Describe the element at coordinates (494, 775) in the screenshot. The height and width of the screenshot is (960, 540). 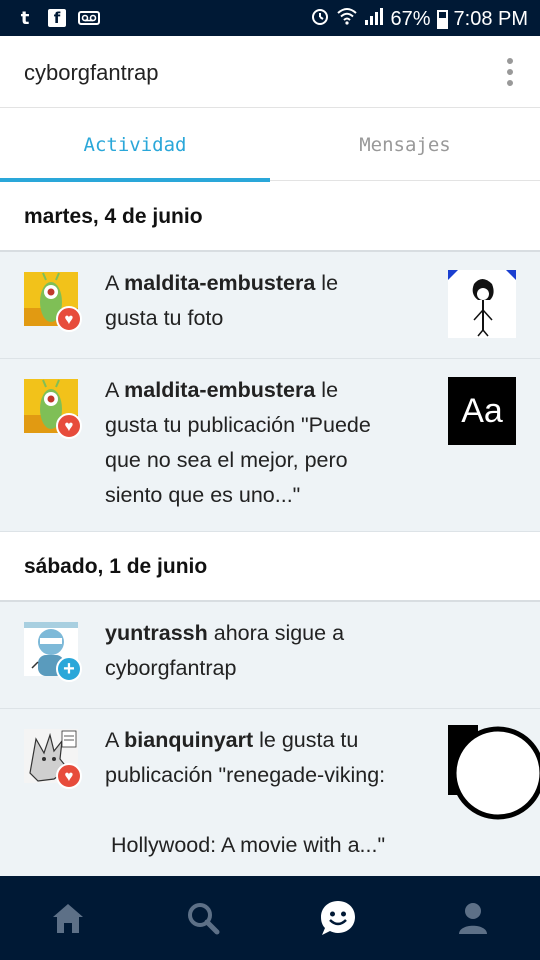
I see `circle-thumbnail` at that location.